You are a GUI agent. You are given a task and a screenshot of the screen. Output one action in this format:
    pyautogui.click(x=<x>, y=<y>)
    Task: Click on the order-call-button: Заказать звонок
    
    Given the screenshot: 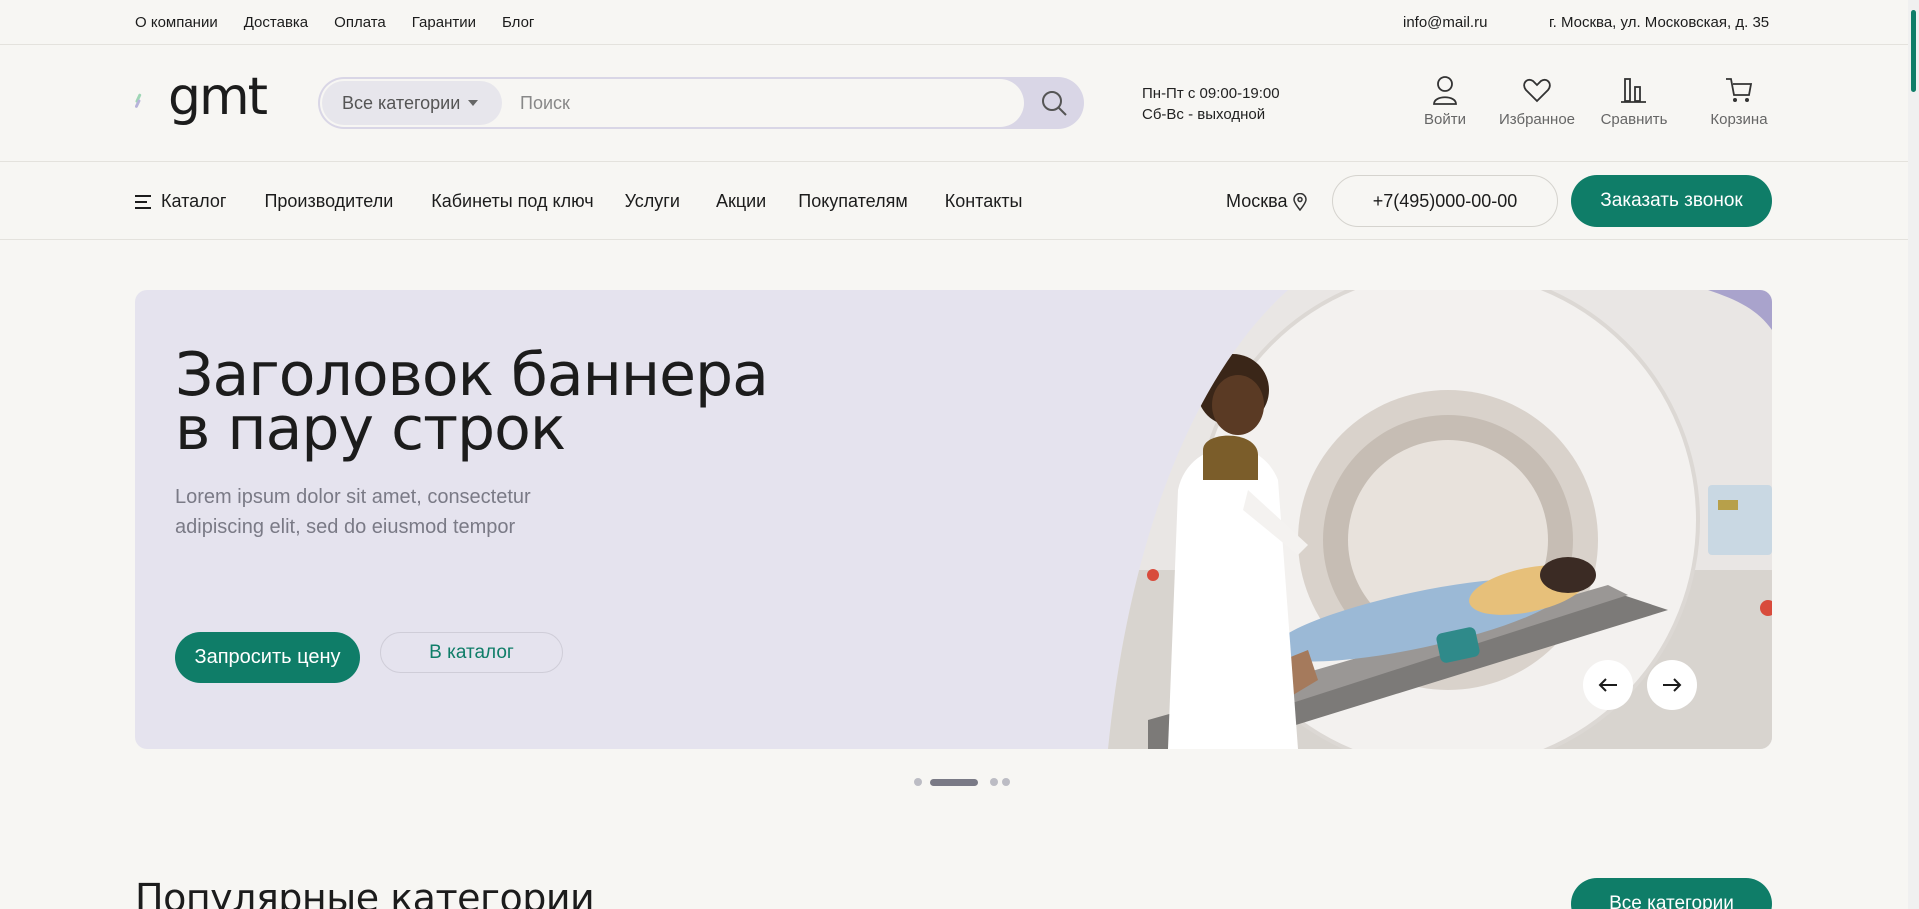 What is the action you would take?
    pyautogui.click(x=1671, y=201)
    